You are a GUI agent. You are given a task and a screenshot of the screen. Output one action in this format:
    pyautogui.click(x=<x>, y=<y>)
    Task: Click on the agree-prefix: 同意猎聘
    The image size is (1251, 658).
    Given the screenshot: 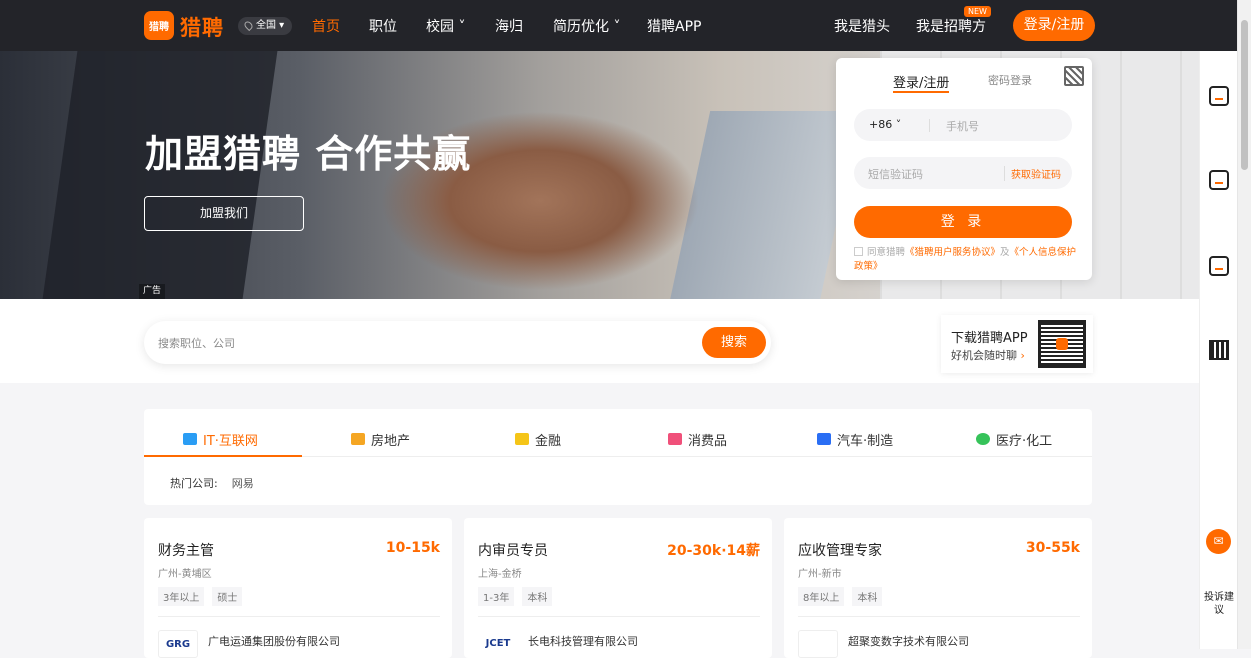 What is the action you would take?
    pyautogui.click(x=886, y=252)
    